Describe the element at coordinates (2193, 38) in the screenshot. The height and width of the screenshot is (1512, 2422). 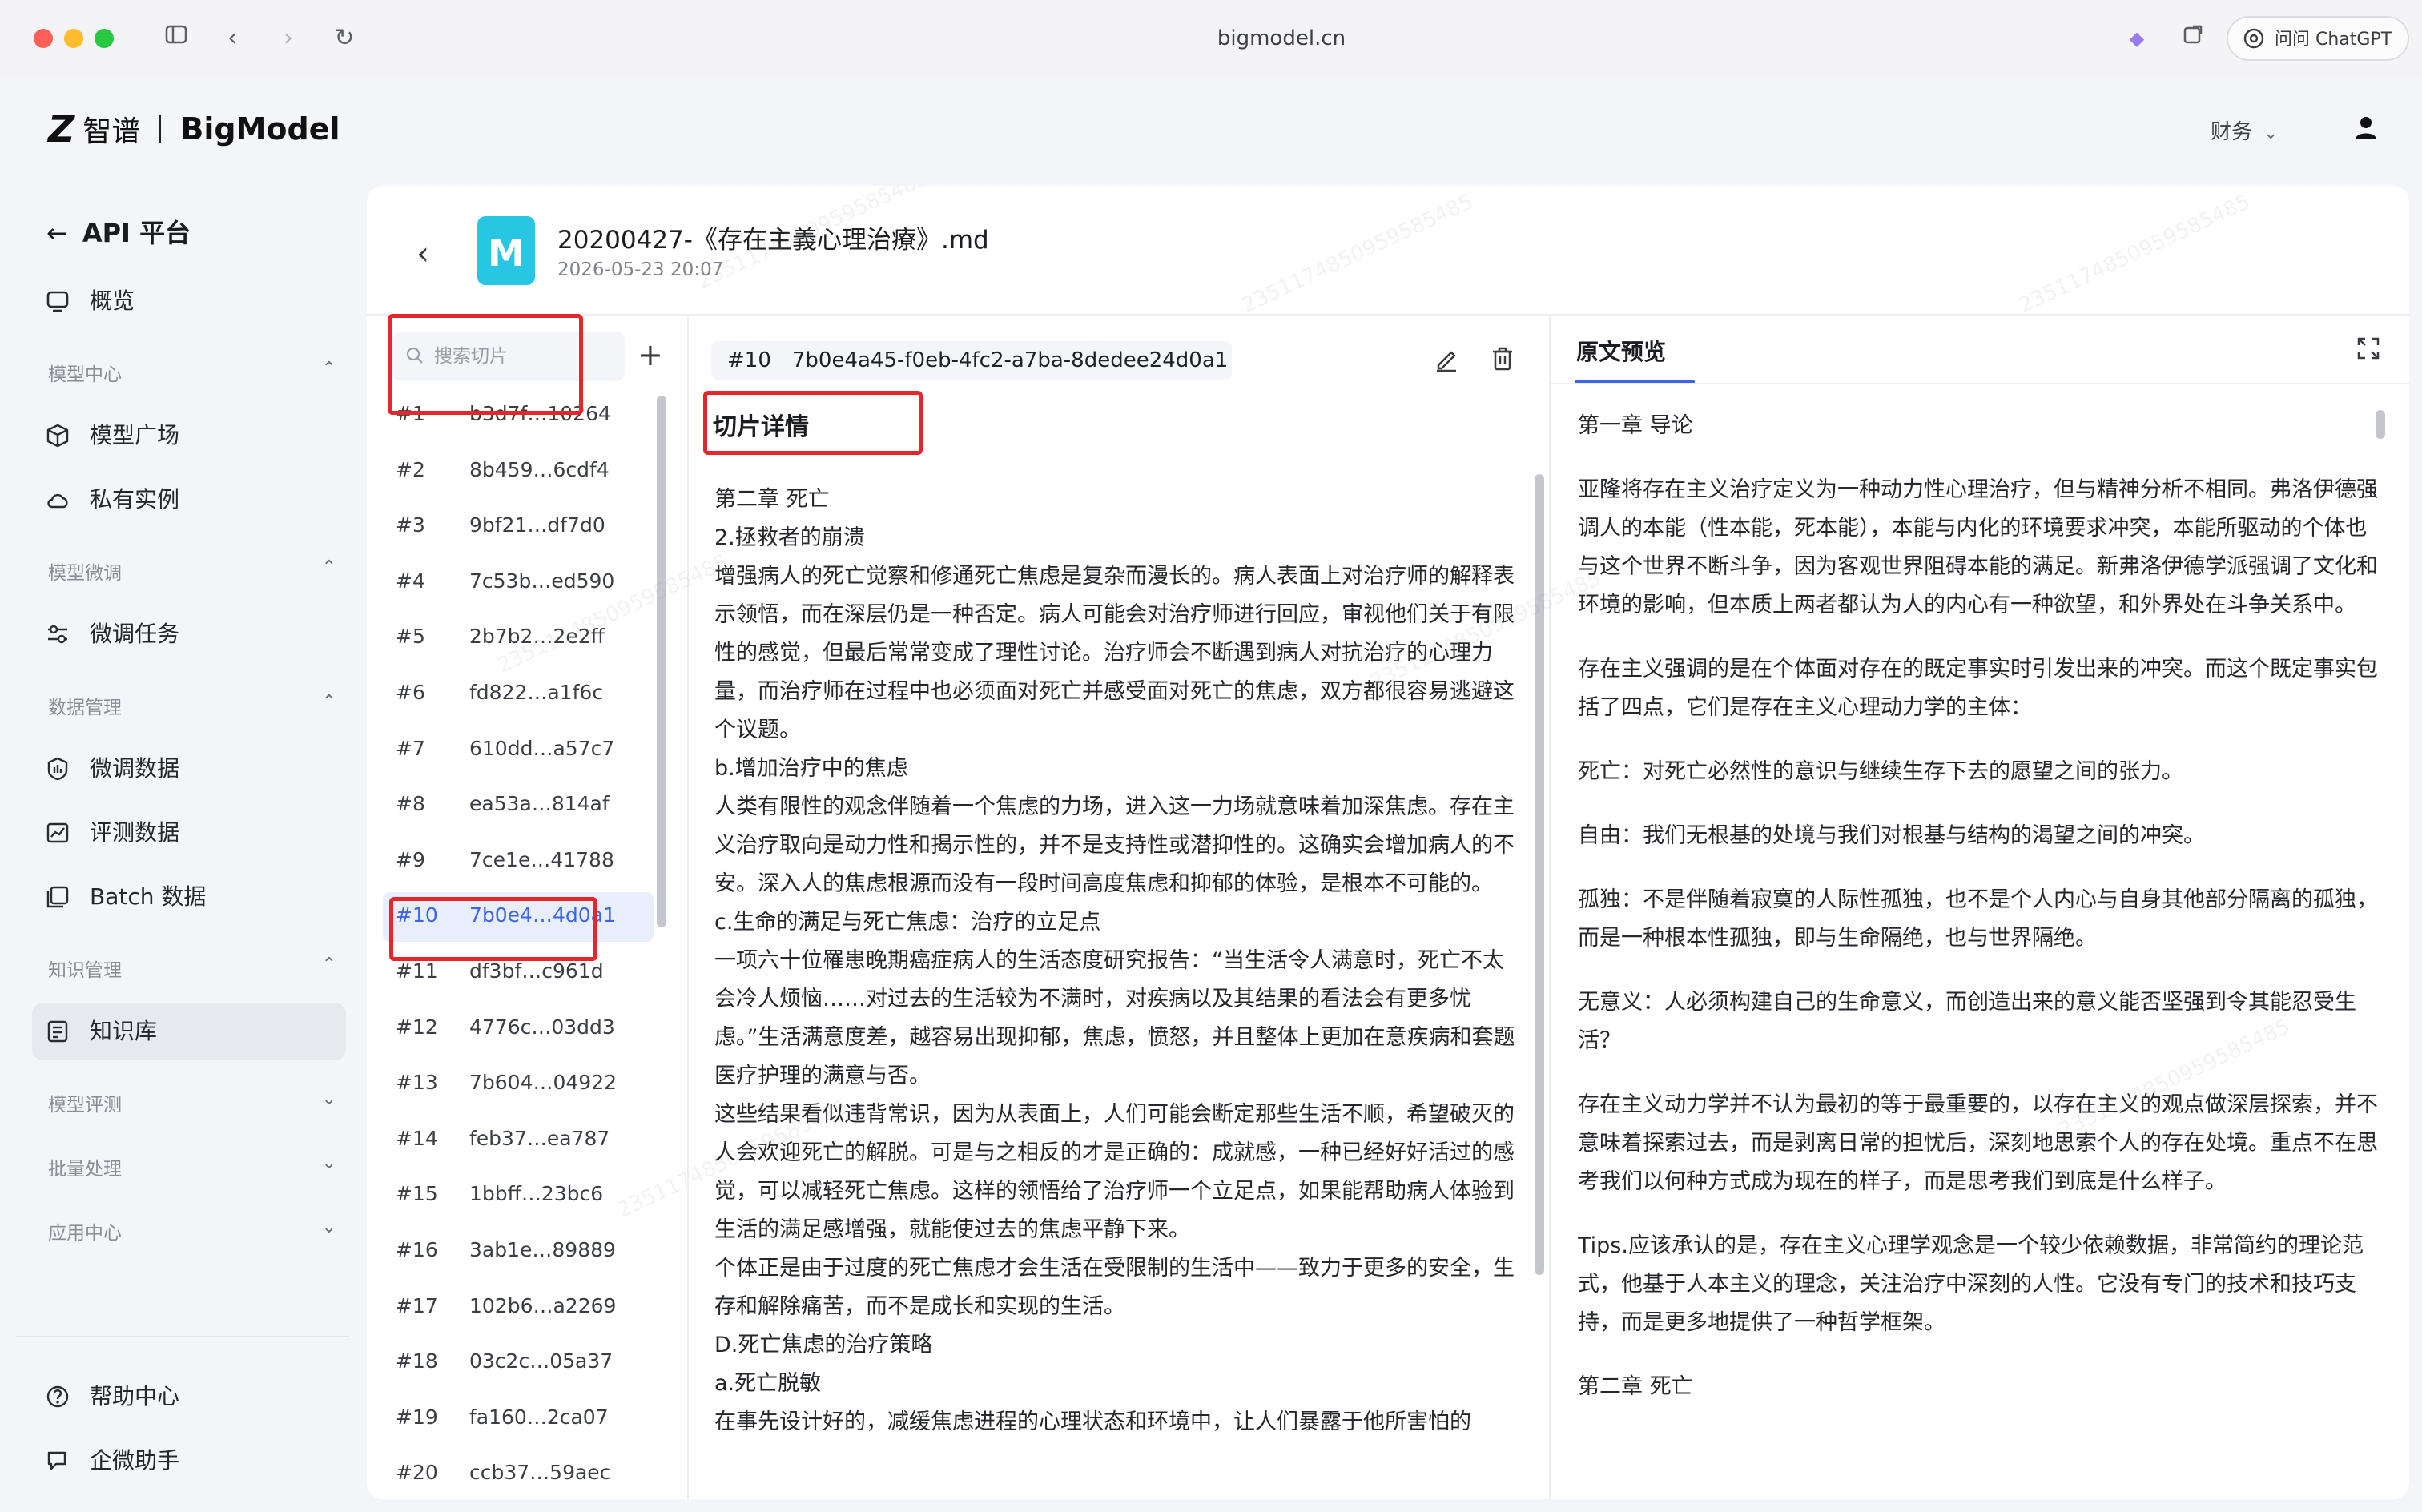
I see `share-icon` at that location.